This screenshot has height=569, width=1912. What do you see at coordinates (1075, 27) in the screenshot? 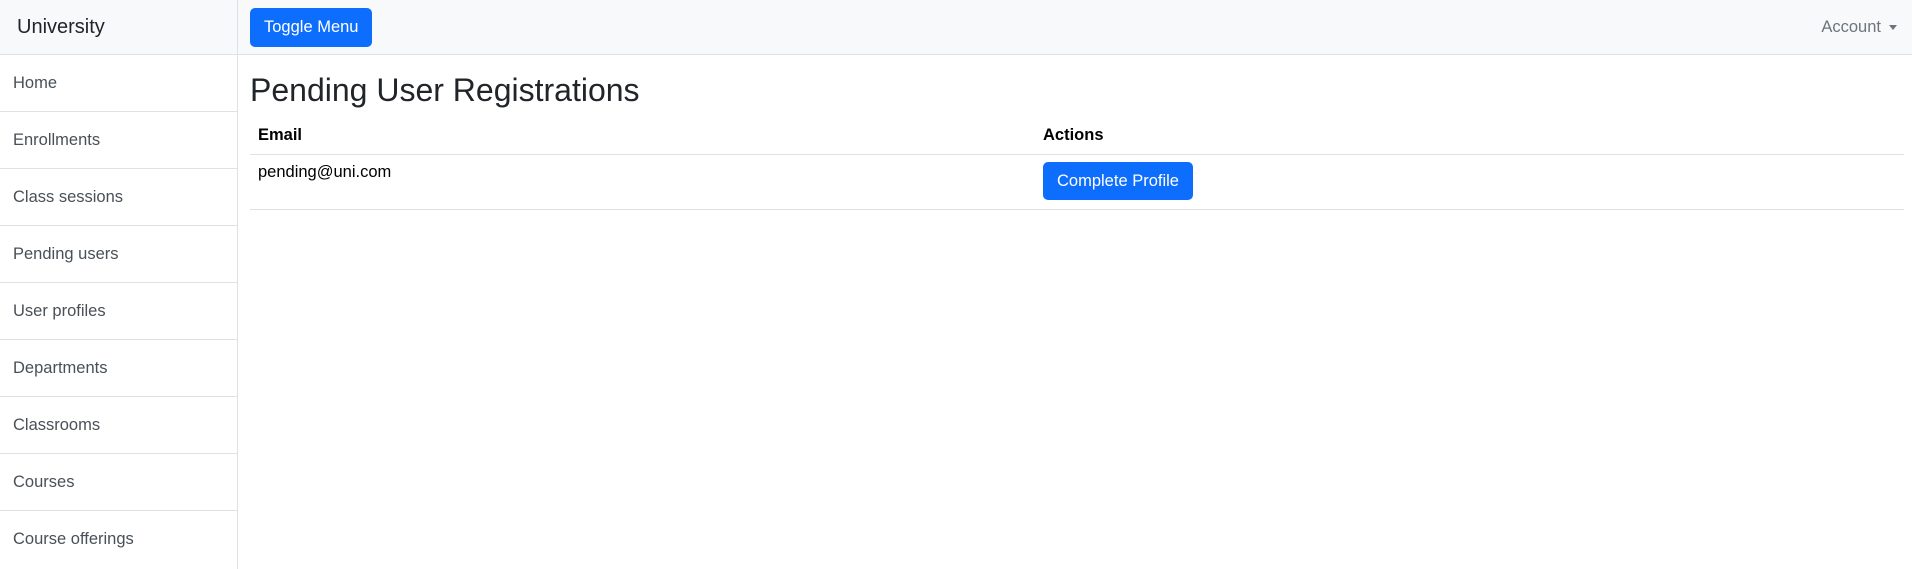
I see `top-navbar: Toggle Menu Account` at bounding box center [1075, 27].